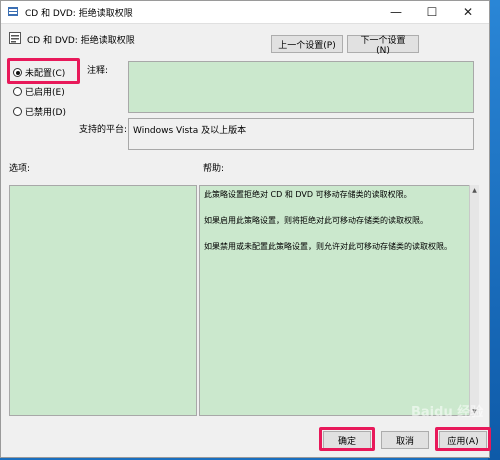 Image resolution: width=500 pixels, height=460 pixels. Describe the element at coordinates (20, 169) in the screenshot. I see `options-label: 选项:` at that location.